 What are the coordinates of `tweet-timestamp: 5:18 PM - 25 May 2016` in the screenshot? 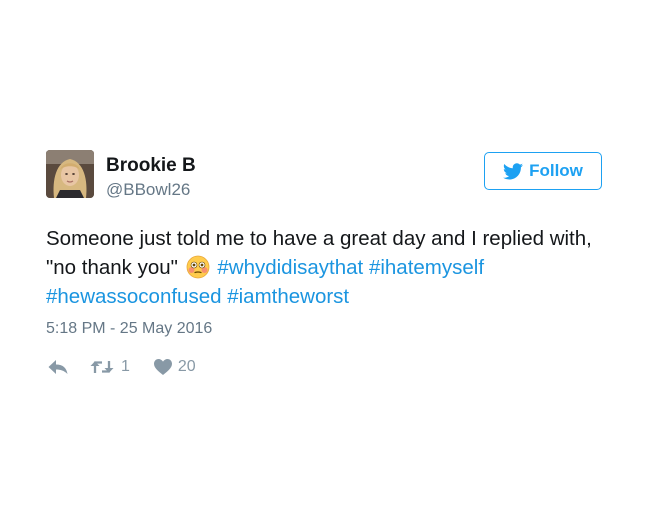 It's located at (326, 329).